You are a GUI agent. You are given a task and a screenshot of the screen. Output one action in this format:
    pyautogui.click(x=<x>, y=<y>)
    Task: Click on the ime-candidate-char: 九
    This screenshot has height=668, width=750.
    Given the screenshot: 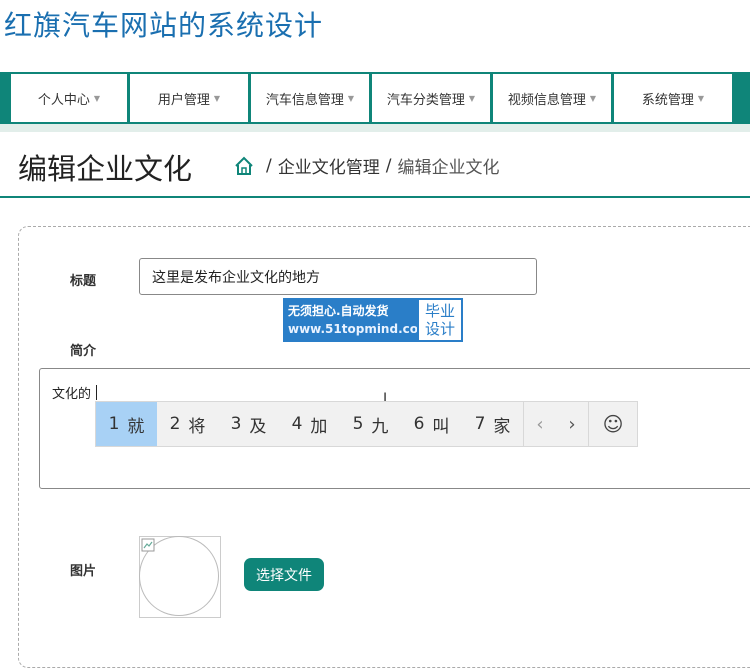 What is the action you would take?
    pyautogui.click(x=380, y=426)
    